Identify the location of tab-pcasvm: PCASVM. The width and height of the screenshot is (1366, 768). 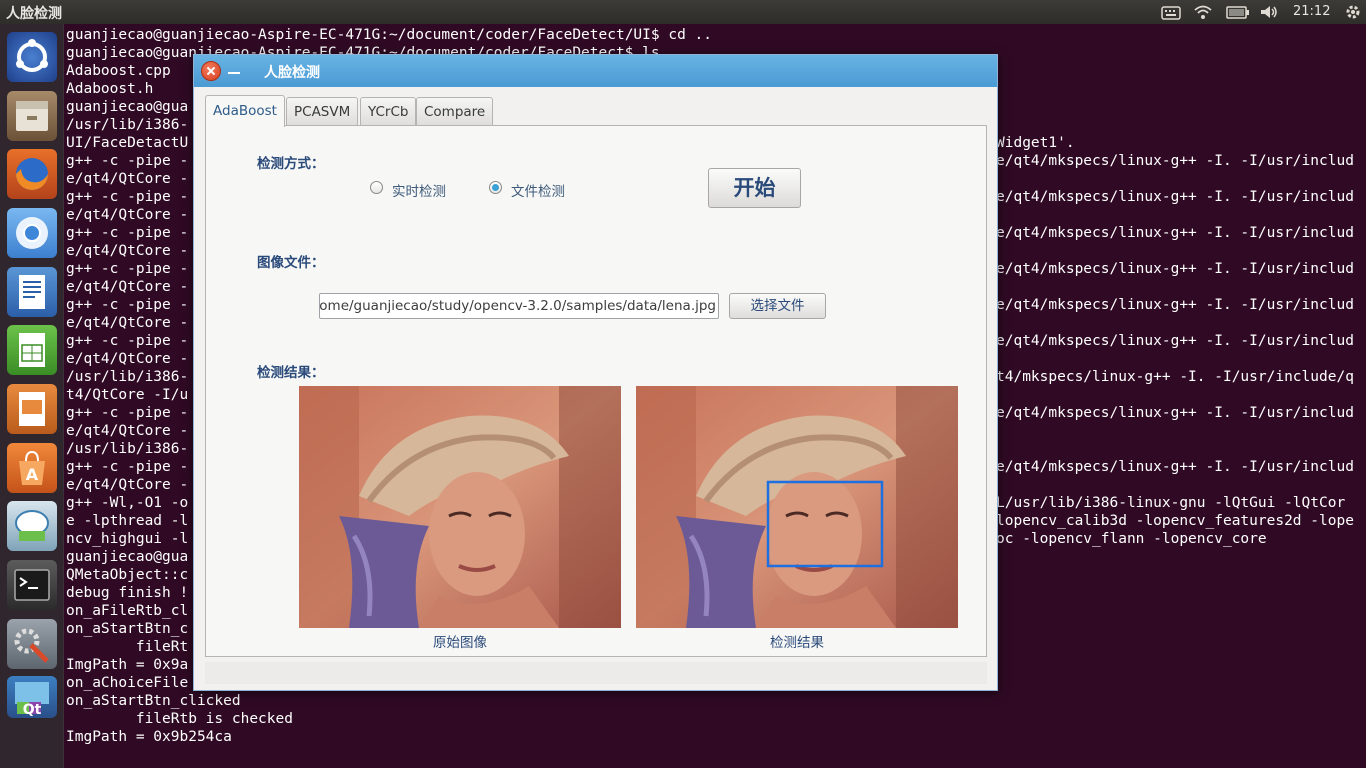
(322, 111).